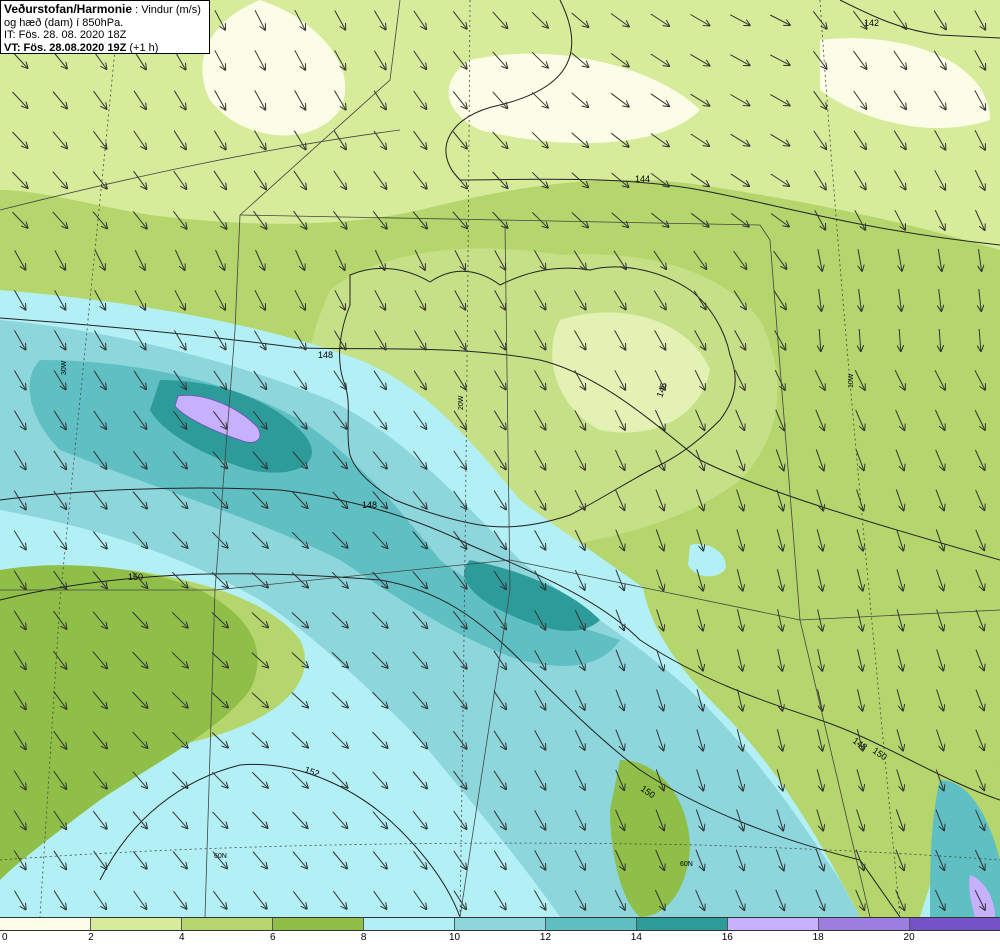 This screenshot has height=946, width=1000. What do you see at coordinates (454, 937) in the screenshot?
I see `legend-tick-label: 10` at bounding box center [454, 937].